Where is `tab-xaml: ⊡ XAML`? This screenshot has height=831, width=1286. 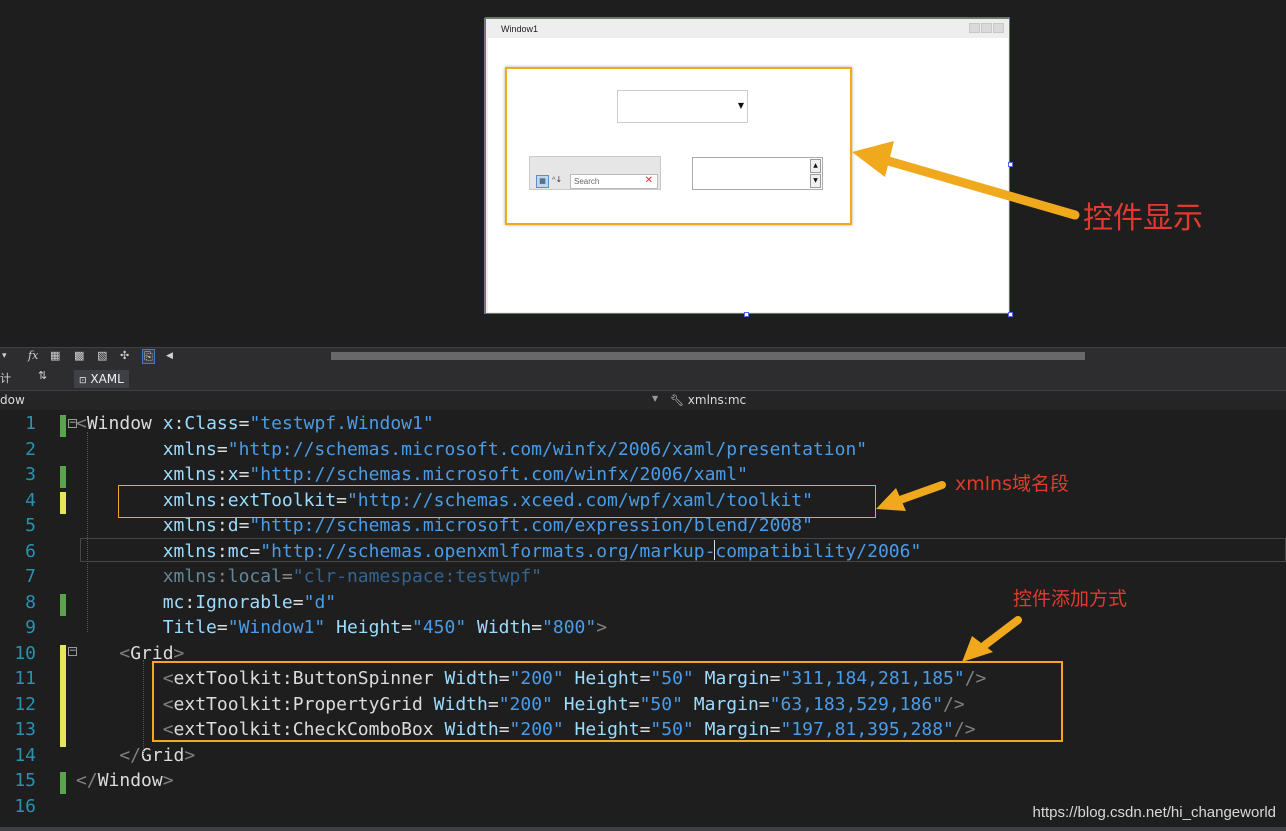 tab-xaml: ⊡ XAML is located at coordinates (101, 379).